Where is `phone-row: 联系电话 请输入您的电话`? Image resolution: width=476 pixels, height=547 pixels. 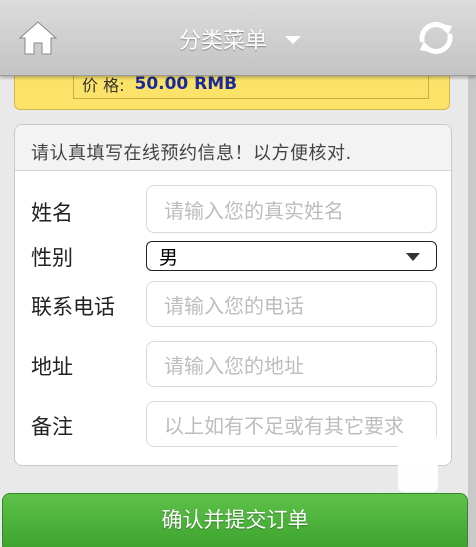
phone-row: 联系电话 请输入您的电话 is located at coordinates (234, 304).